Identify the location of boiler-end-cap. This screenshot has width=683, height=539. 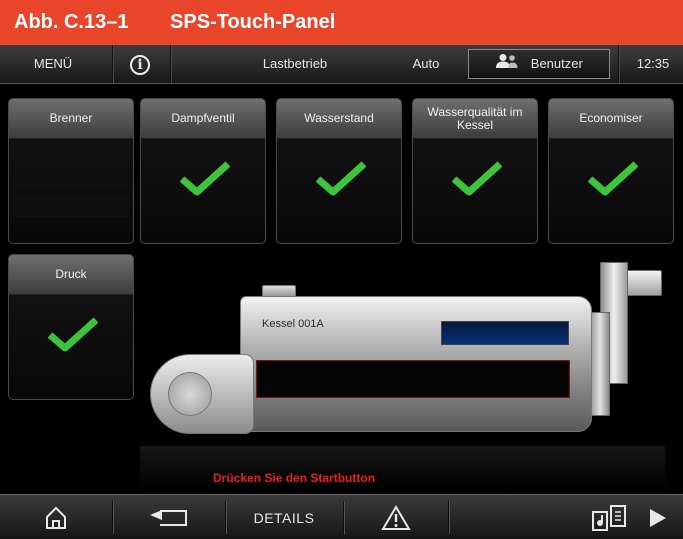
(600, 364).